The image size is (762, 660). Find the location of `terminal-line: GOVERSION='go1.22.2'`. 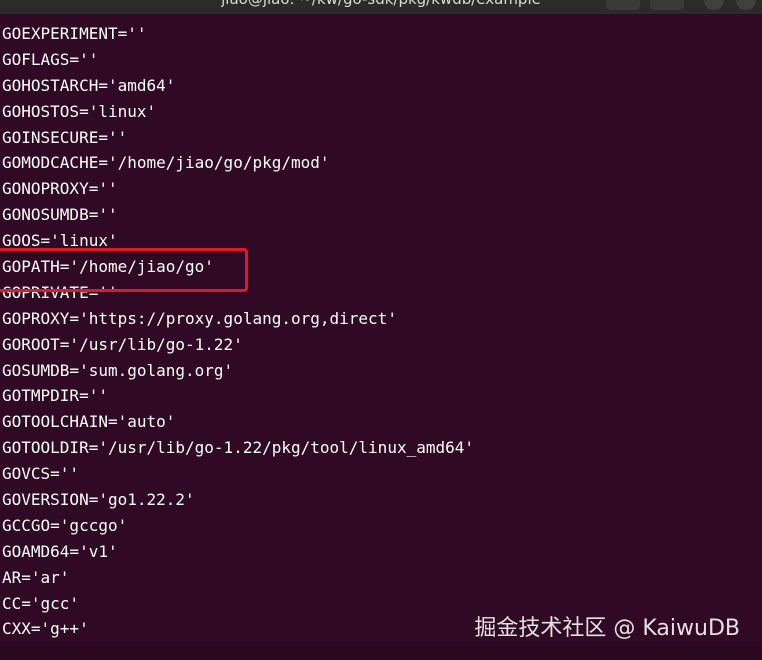

terminal-line: GOVERSION='go1.22.2' is located at coordinates (98, 500).